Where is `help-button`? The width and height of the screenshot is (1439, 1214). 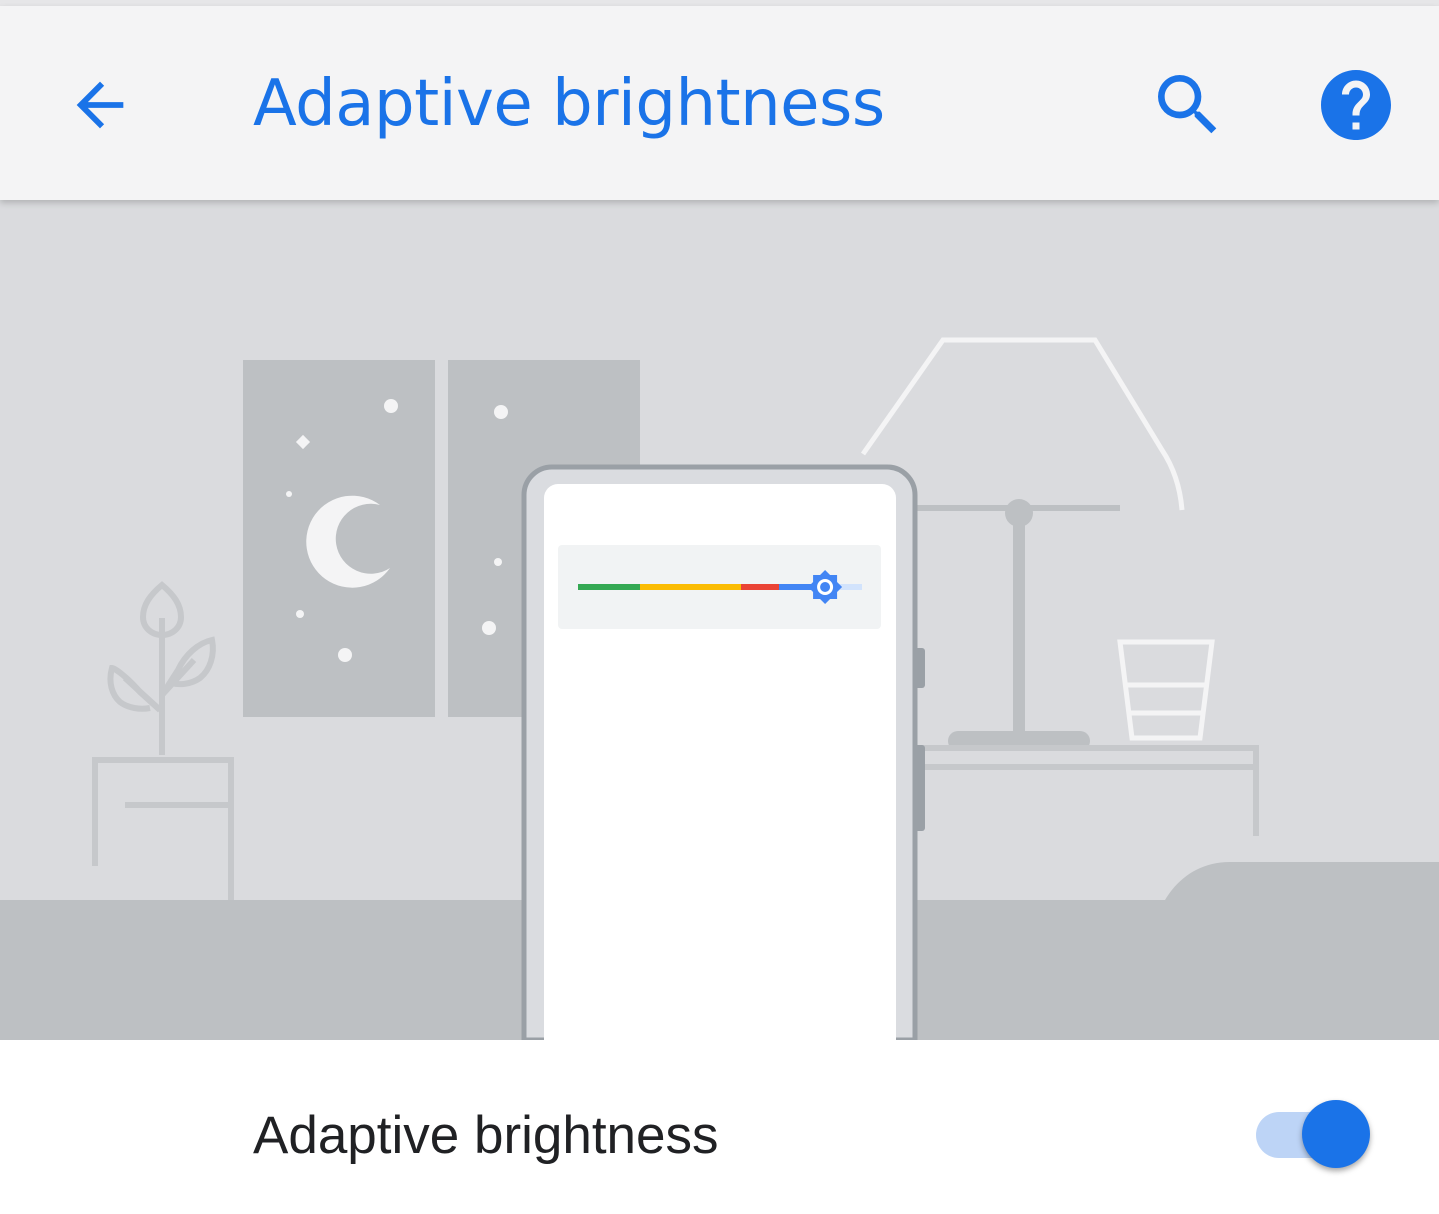
help-button is located at coordinates (1356, 105).